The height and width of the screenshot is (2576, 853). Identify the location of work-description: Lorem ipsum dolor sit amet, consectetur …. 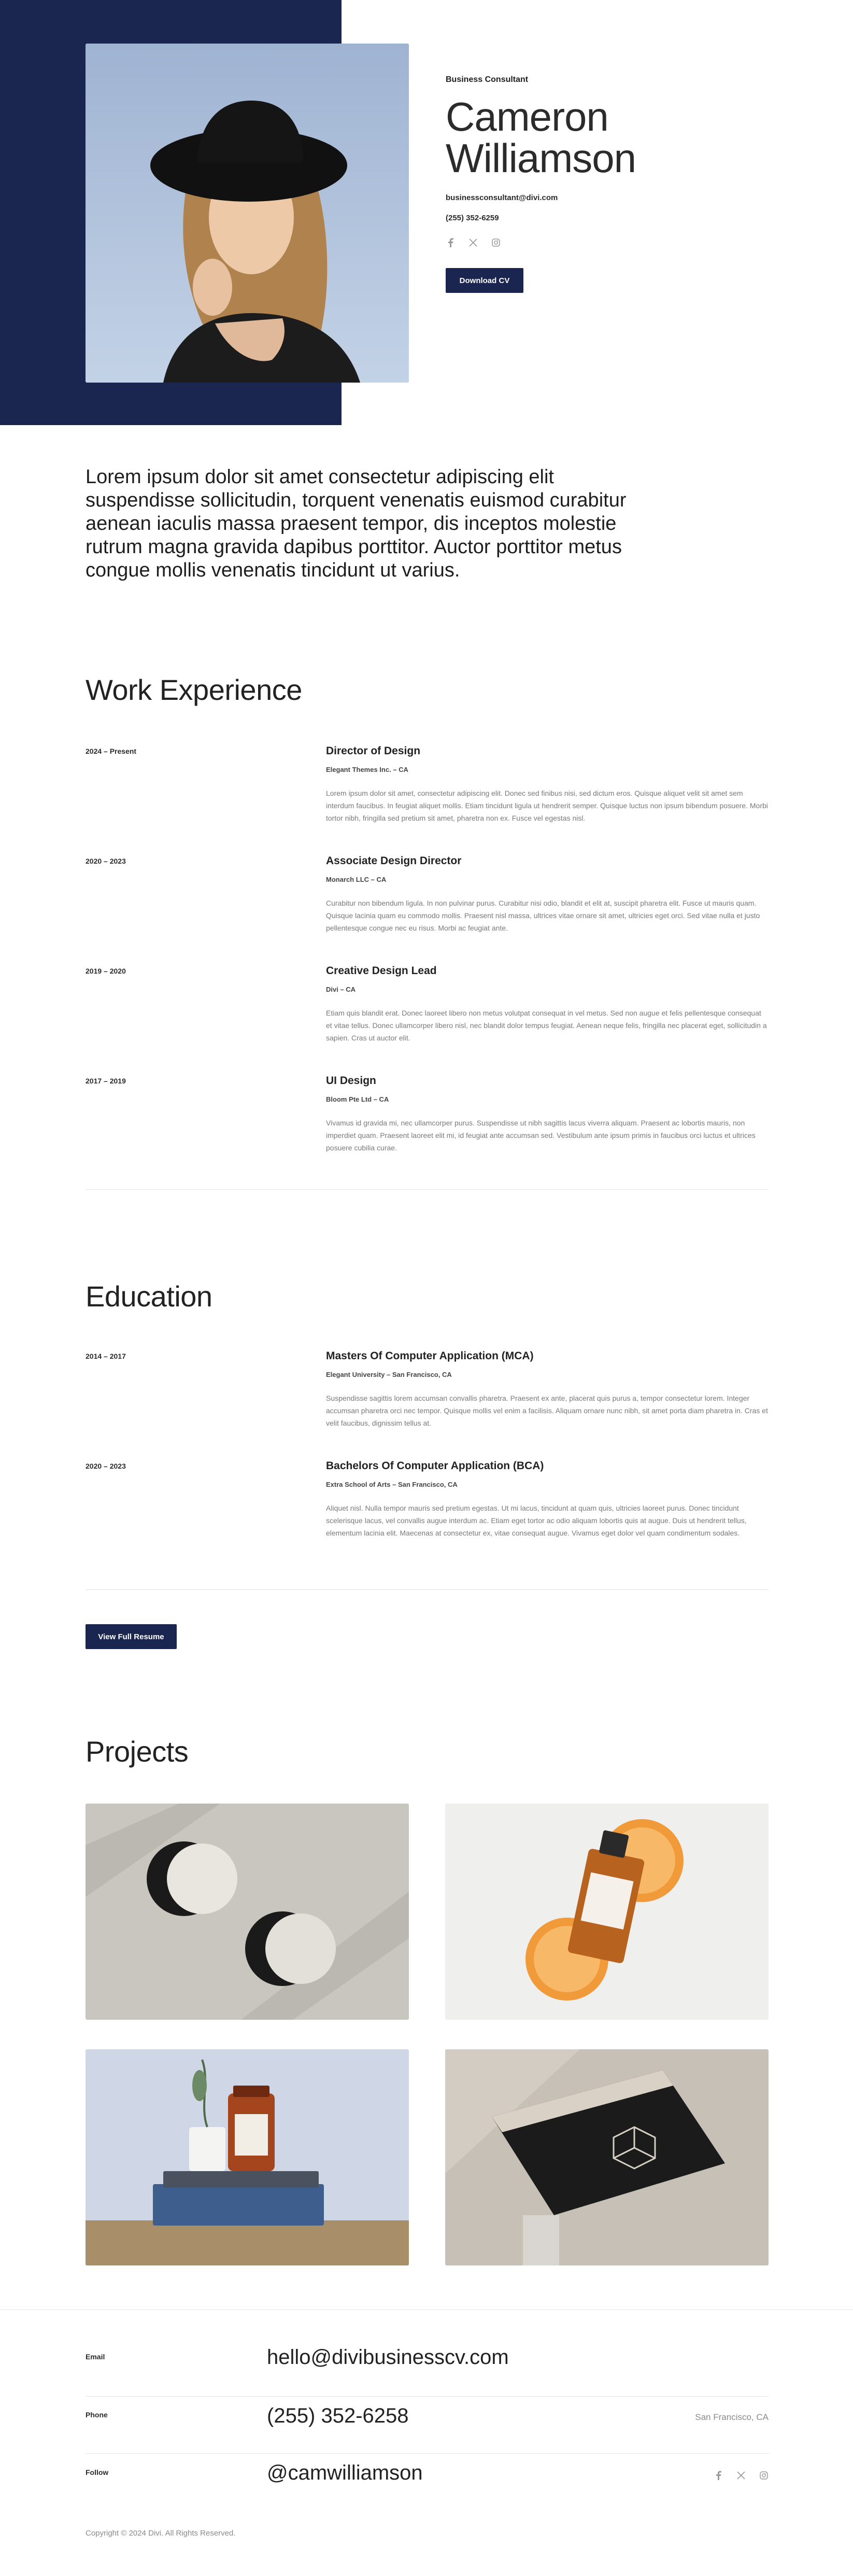
(547, 805).